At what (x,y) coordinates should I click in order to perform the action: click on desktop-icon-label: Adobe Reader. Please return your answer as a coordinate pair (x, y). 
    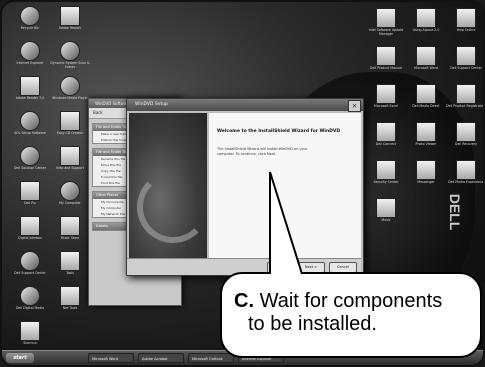
    Looking at the image, I should click on (70, 28).